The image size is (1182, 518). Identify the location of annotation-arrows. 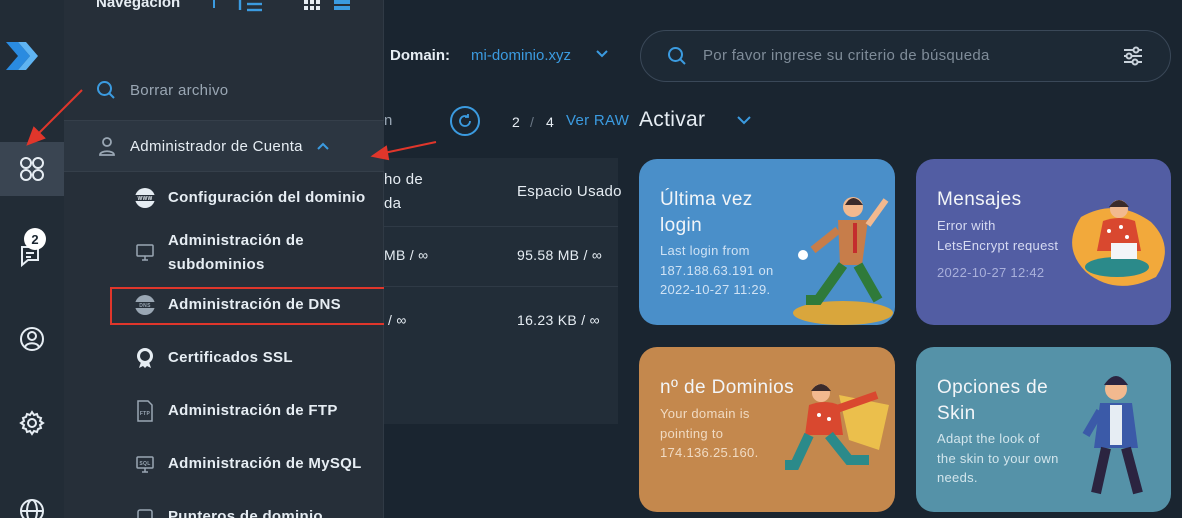
(231, 125).